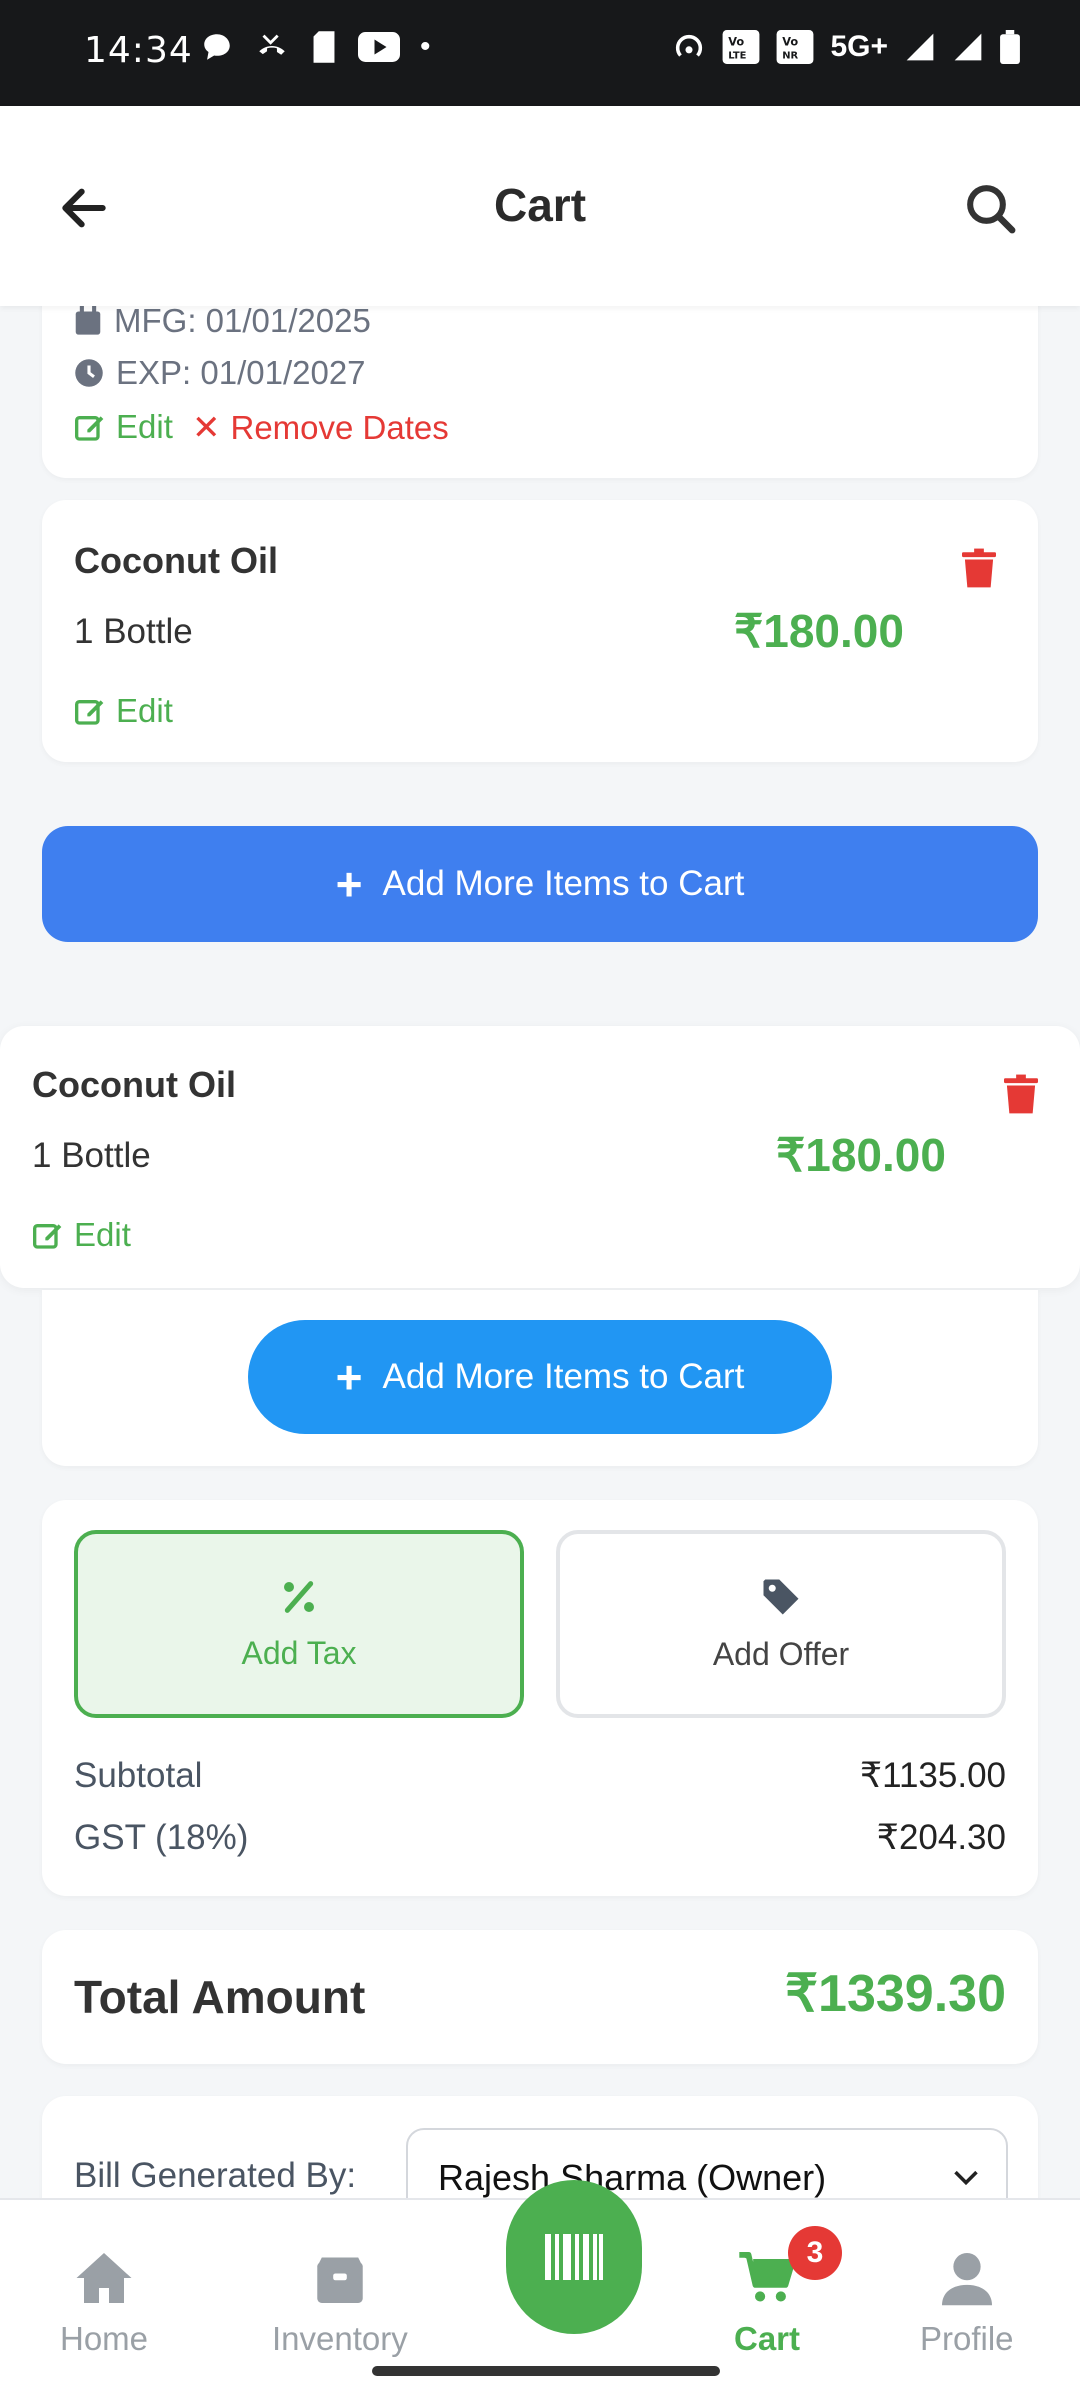 The height and width of the screenshot is (2400, 1080). What do you see at coordinates (941, 1837) in the screenshot?
I see `gst-value: ₹204.30` at bounding box center [941, 1837].